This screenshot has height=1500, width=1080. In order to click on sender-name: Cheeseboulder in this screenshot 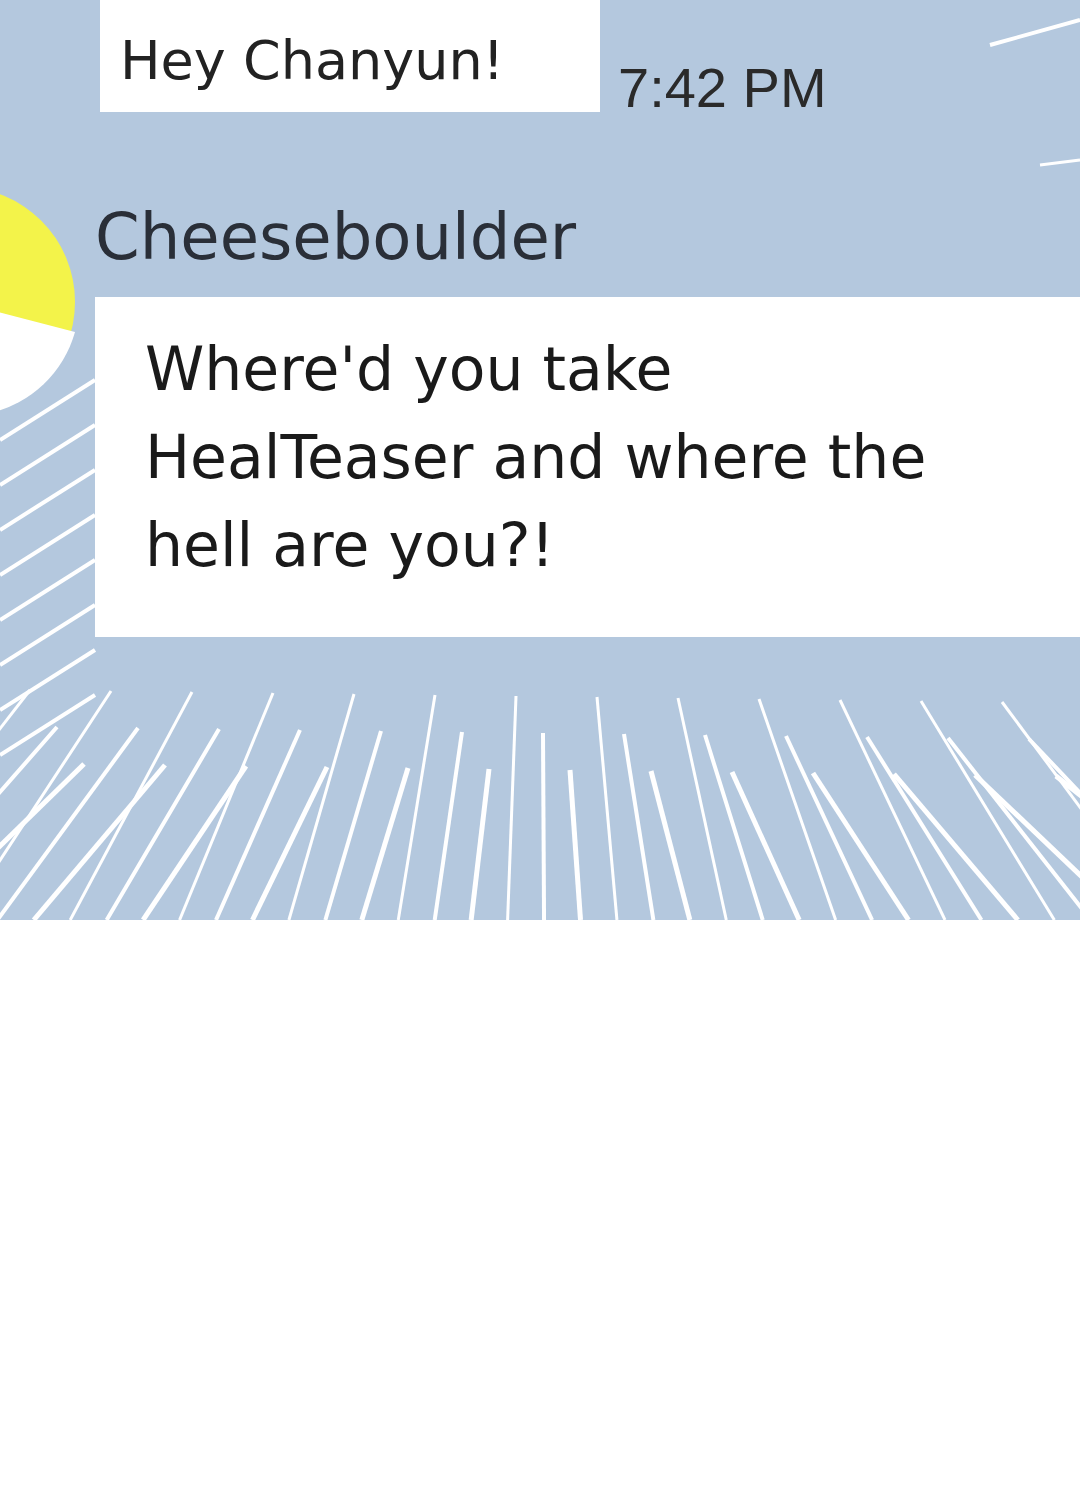, I will do `click(336, 237)`.